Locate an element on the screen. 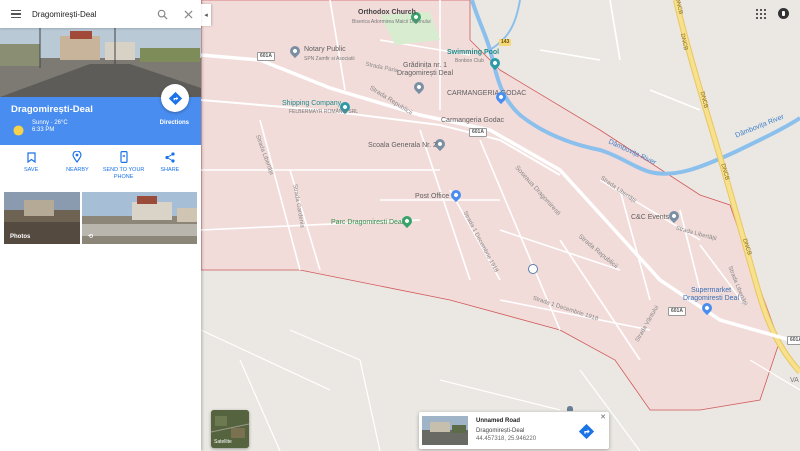  photos-thumbnail: Photos is located at coordinates (42, 218).